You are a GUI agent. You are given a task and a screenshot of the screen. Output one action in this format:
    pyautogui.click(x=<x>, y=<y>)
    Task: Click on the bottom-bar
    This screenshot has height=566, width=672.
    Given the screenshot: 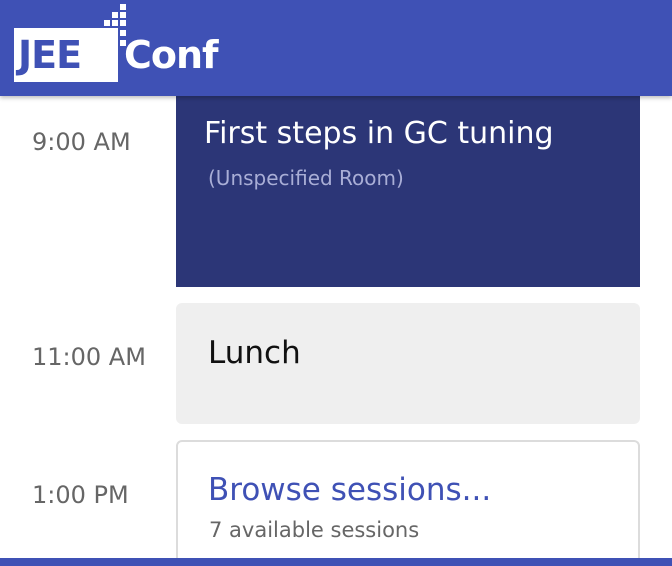 What is the action you would take?
    pyautogui.click(x=336, y=562)
    